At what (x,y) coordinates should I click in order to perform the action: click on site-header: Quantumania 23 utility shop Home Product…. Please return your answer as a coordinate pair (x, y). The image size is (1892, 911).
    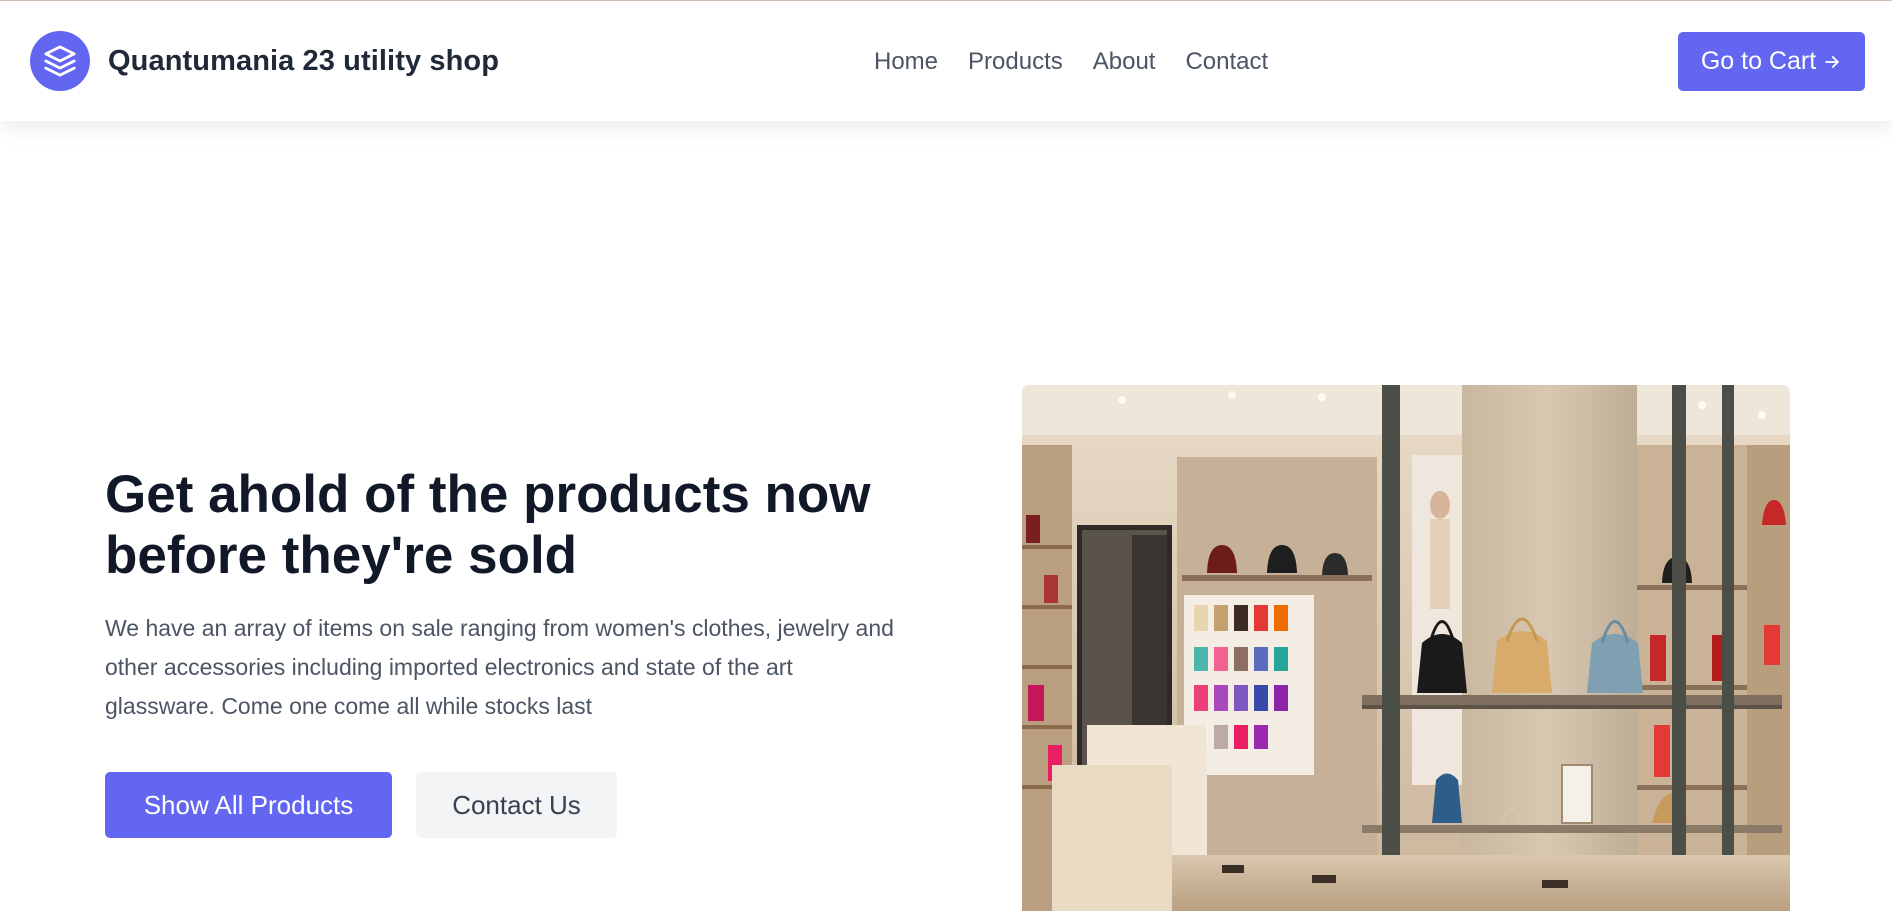
    Looking at the image, I should click on (946, 61).